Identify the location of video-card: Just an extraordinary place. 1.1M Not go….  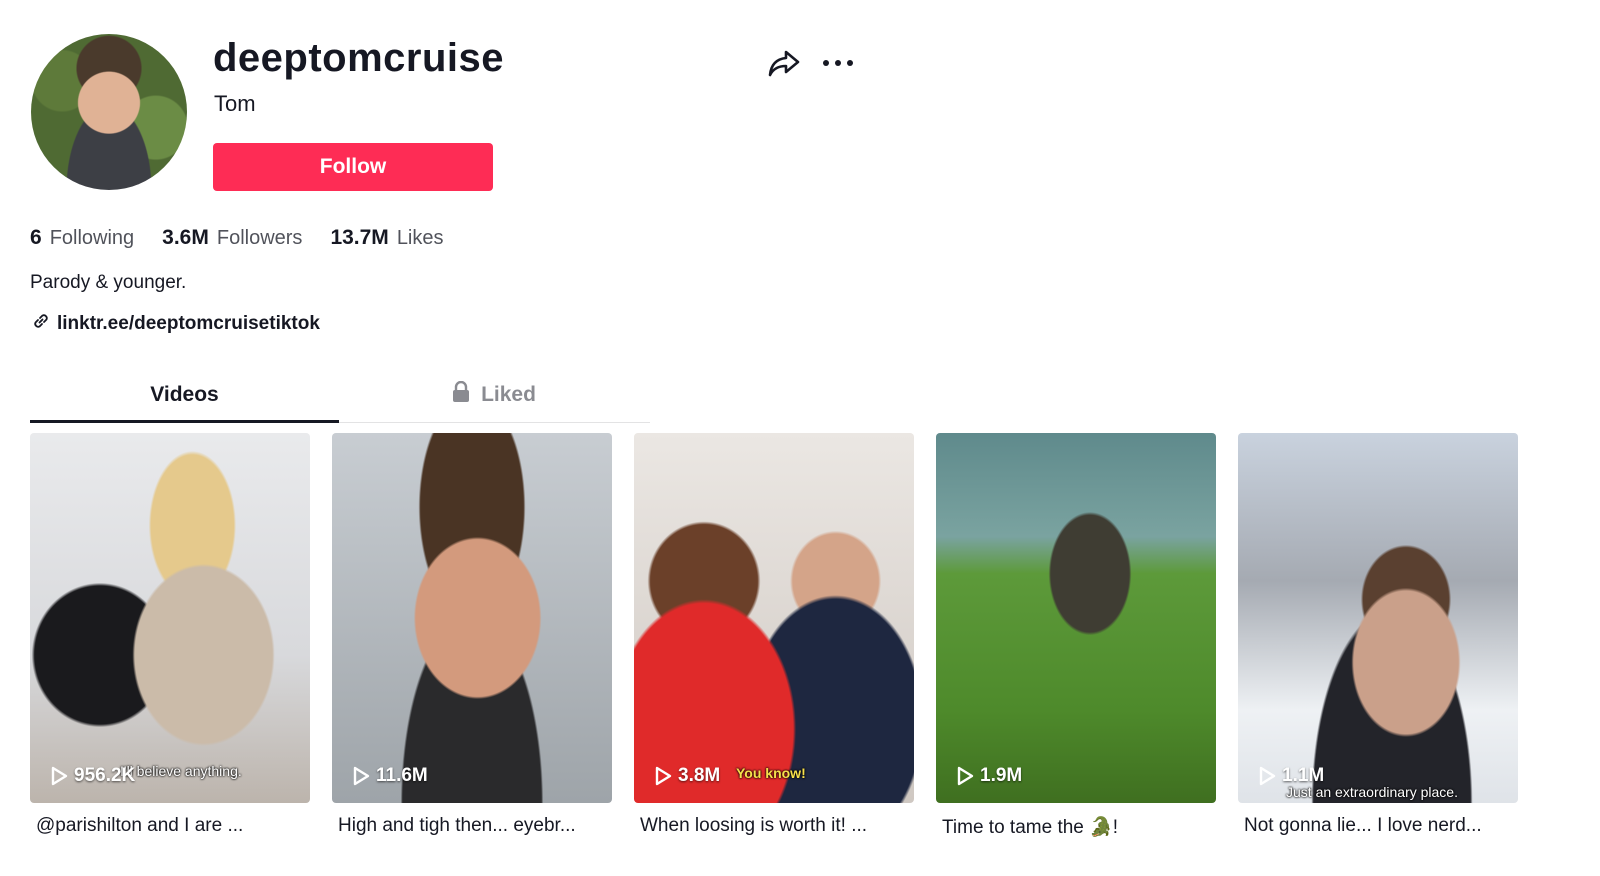
(1378, 636).